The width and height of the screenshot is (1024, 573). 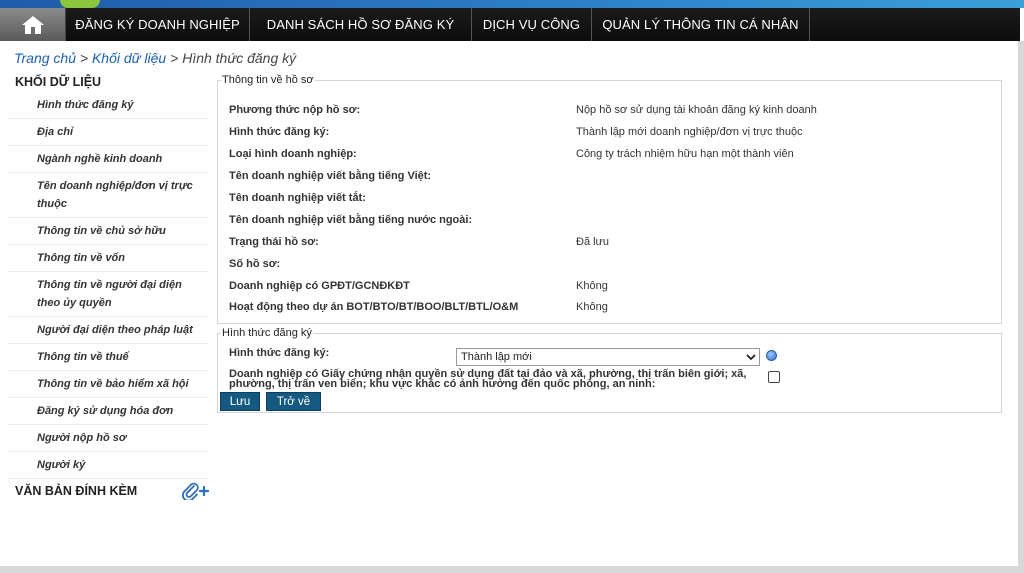 I want to click on info-label: Phương thức nộp hồ sơ:, so click(x=295, y=110).